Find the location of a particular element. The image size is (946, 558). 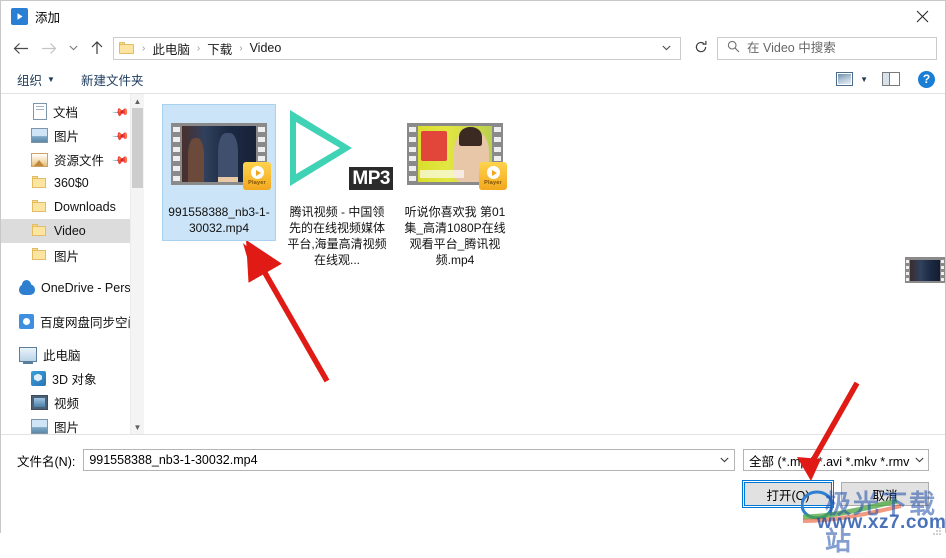

preview-pane-thumbnail is located at coordinates (925, 270).